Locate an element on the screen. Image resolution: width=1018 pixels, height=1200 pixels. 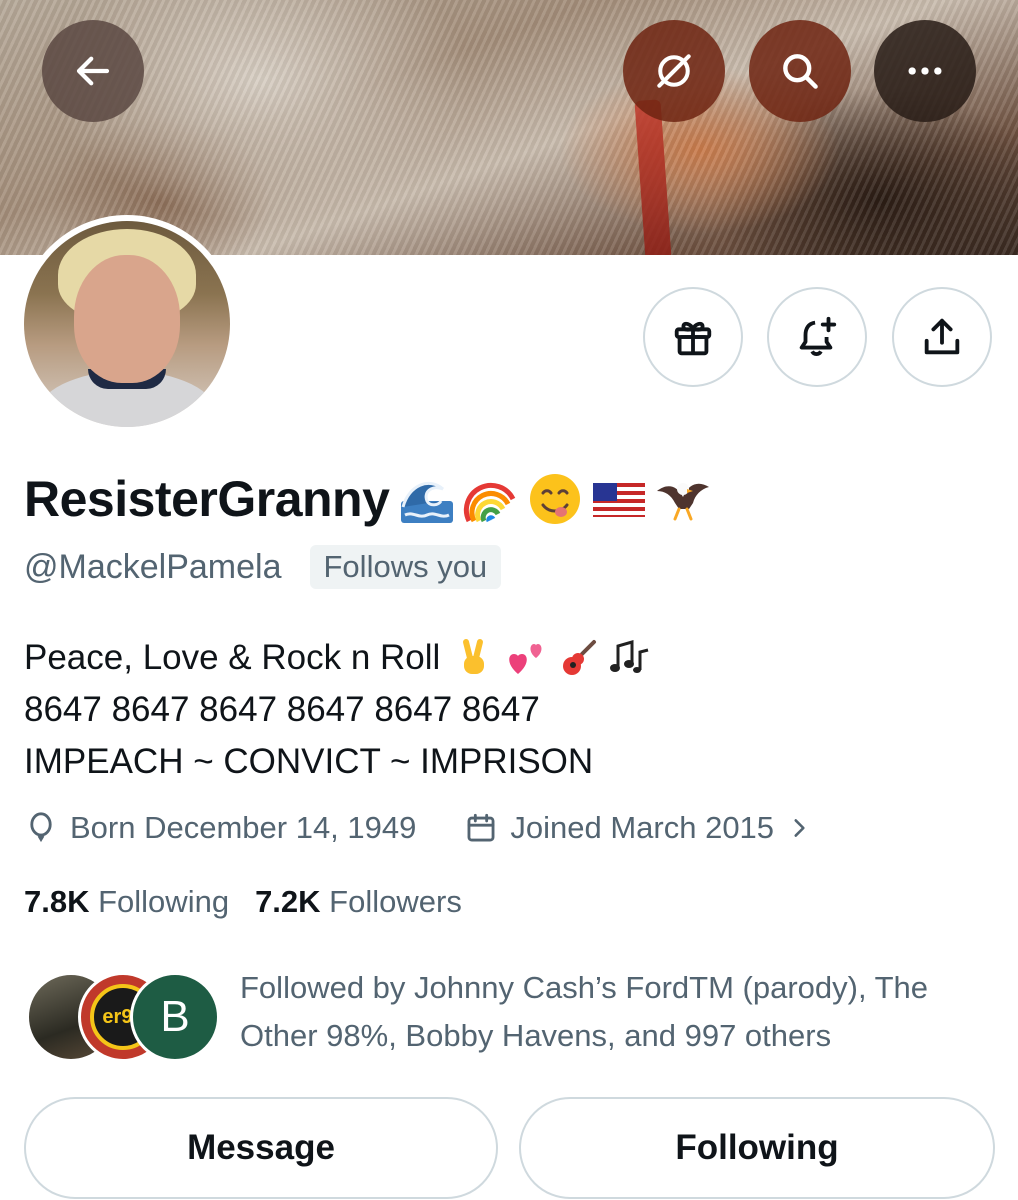
joined-item: Joined March 2015 is located at coordinates (638, 828).